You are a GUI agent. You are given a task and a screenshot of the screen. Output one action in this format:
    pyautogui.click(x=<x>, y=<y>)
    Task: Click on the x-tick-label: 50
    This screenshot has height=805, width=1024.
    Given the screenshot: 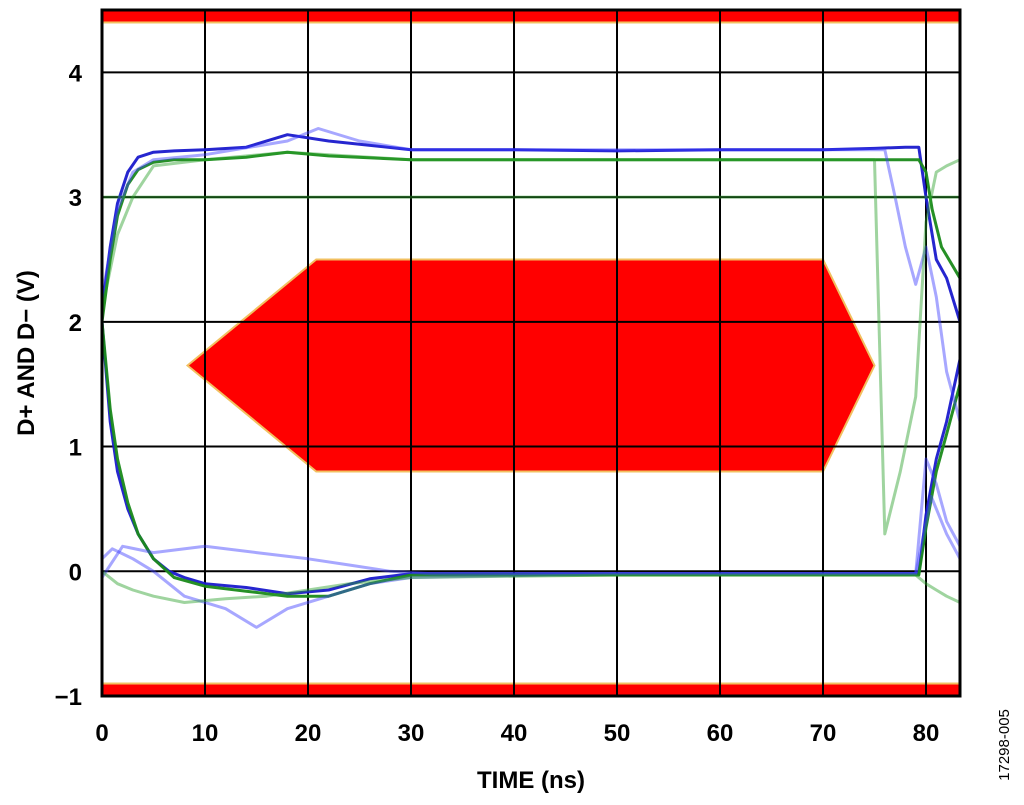 What is the action you would take?
    pyautogui.click(x=617, y=733)
    